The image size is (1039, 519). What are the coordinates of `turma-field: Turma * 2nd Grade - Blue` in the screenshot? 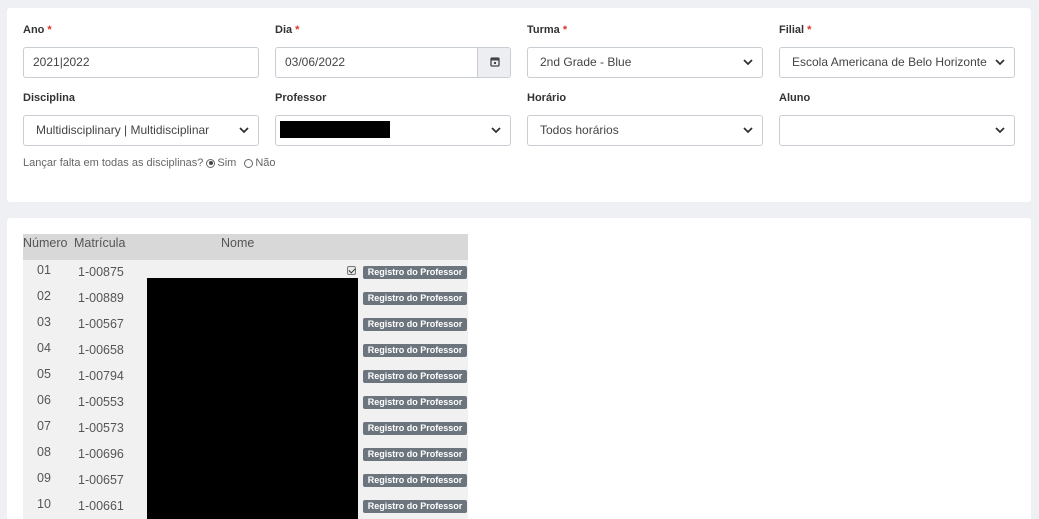 It's located at (645, 50).